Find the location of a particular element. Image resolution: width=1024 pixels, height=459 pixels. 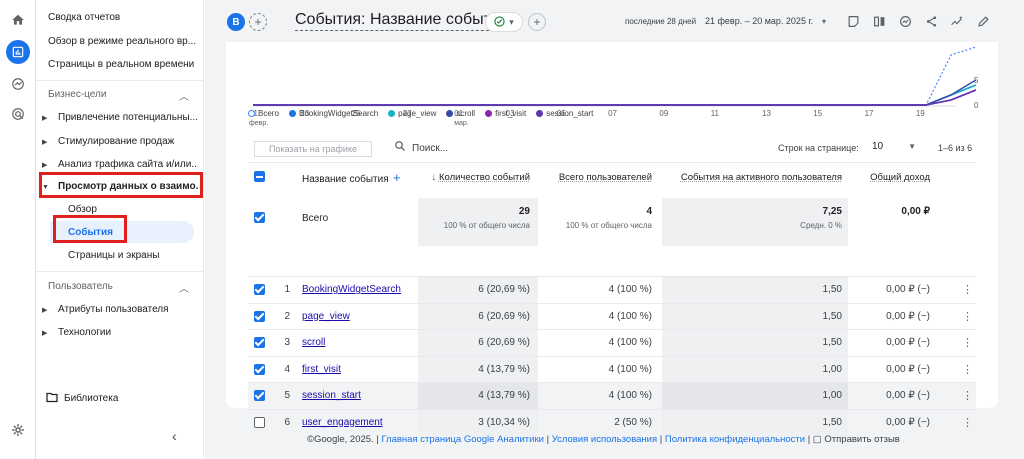

legend-item: scroll is located at coordinates (460, 113).